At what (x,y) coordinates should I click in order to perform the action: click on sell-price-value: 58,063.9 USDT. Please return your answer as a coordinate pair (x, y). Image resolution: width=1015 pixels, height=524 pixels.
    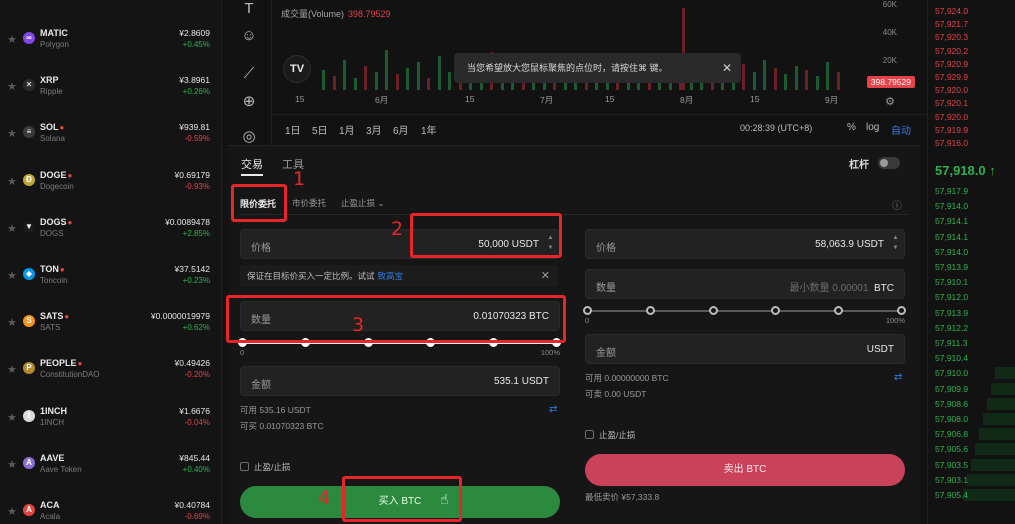
    Looking at the image, I should click on (849, 244).